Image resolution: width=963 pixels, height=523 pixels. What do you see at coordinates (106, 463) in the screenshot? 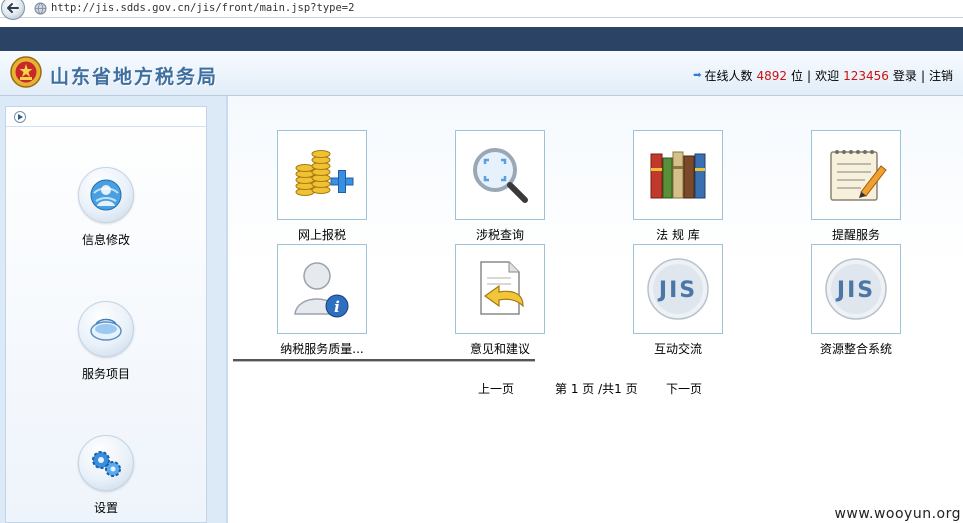
I see `gears-icon` at bounding box center [106, 463].